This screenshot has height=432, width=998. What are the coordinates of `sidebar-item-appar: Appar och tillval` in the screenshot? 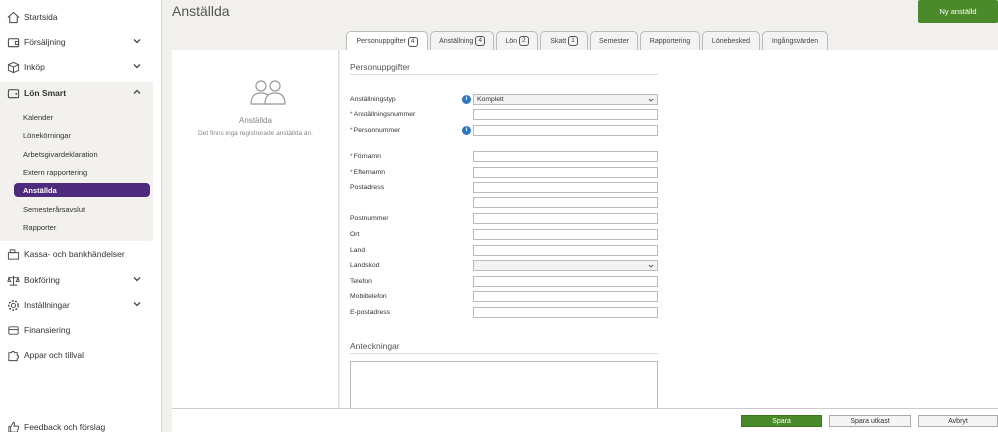 It's located at (80, 355).